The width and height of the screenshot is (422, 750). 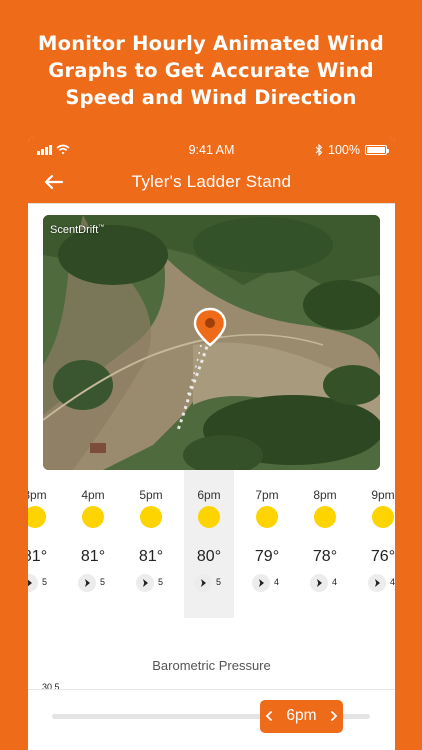 I want to click on nav-divider, so click(x=211, y=203).